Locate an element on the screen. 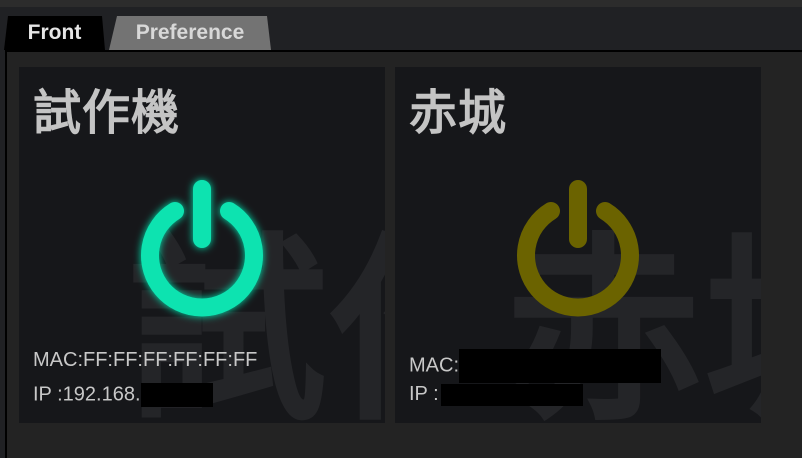 This screenshot has height=458, width=802. mac-address: MAC:FF:FF:FF:FF:FF:FF is located at coordinates (145, 360).